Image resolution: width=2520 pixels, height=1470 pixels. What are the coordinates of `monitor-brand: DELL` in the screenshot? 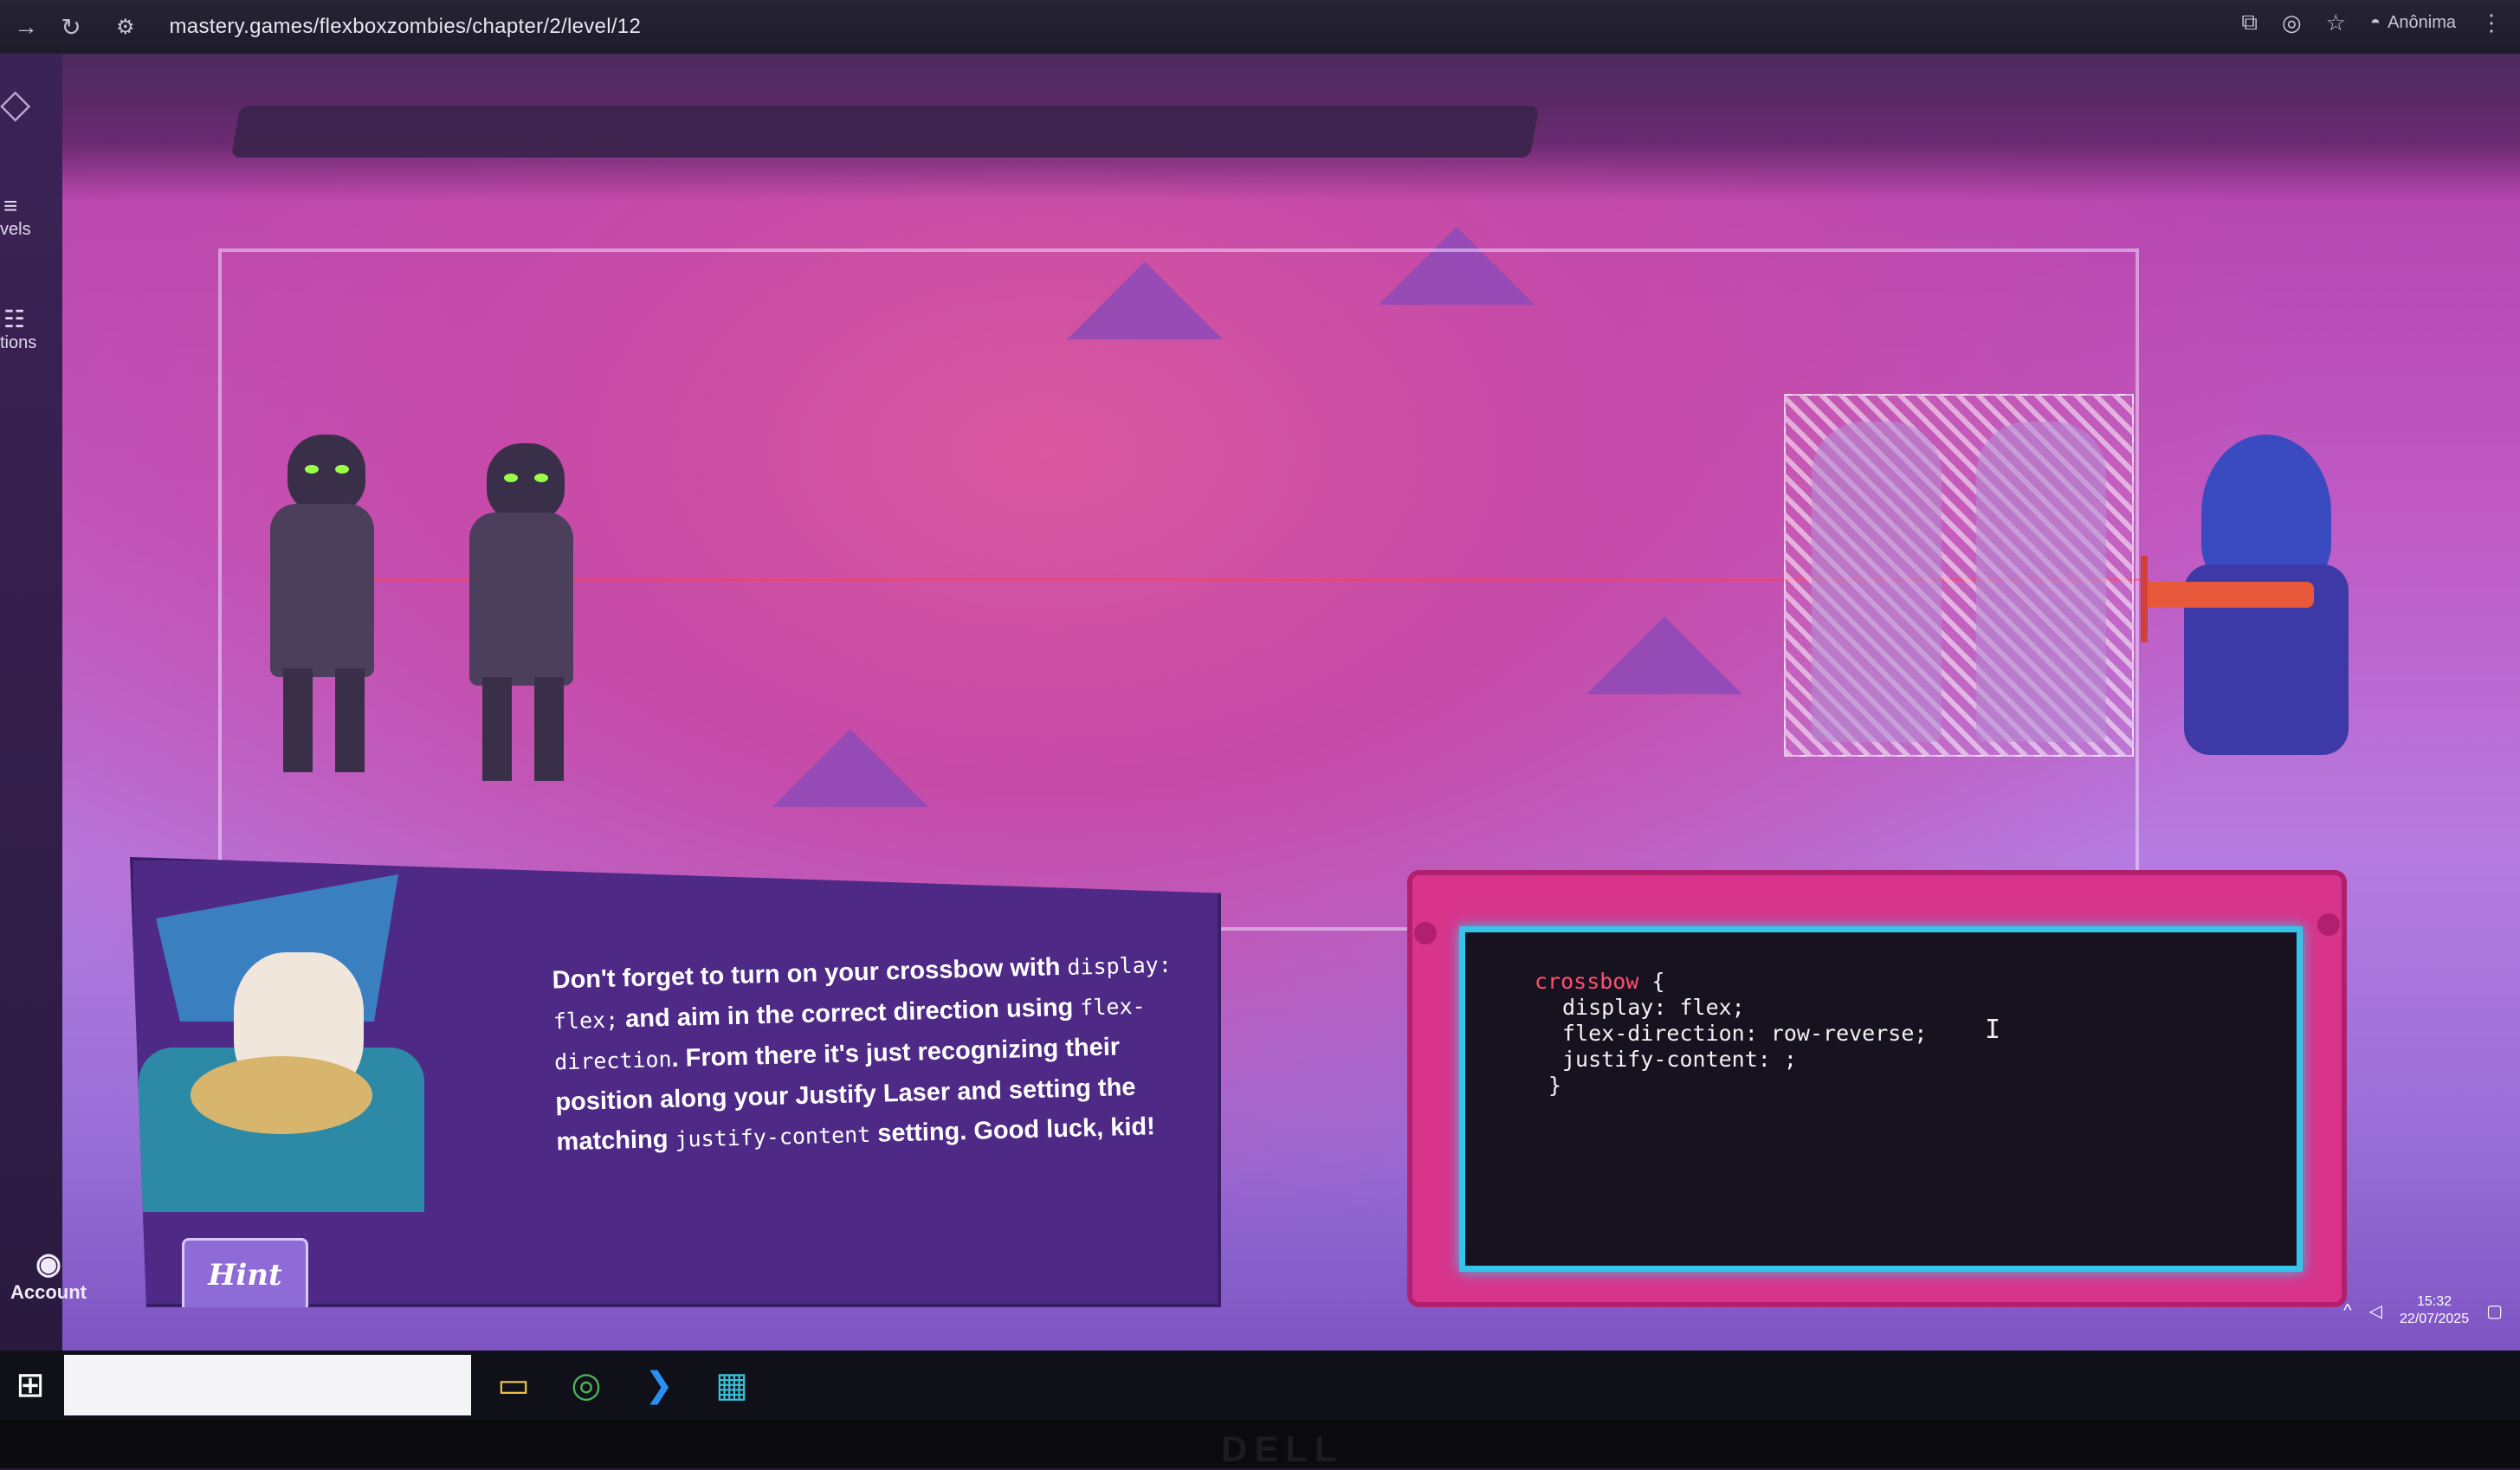 It's located at (1282, 1448).